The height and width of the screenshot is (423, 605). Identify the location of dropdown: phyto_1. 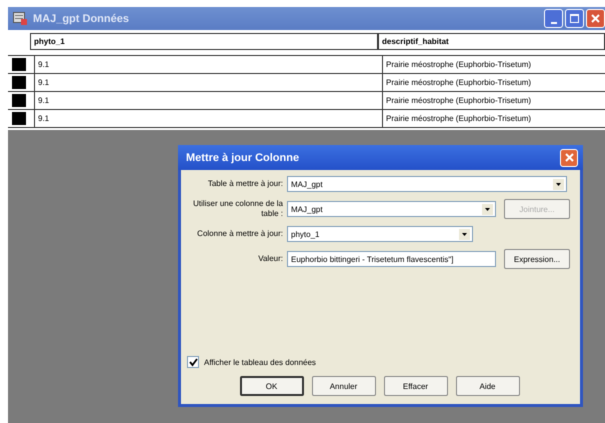
(380, 234).